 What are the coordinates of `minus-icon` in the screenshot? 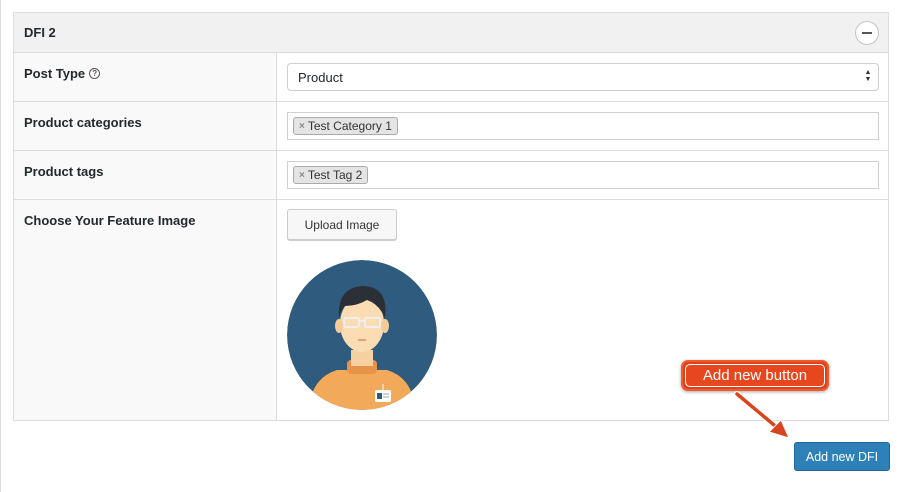 It's located at (867, 33).